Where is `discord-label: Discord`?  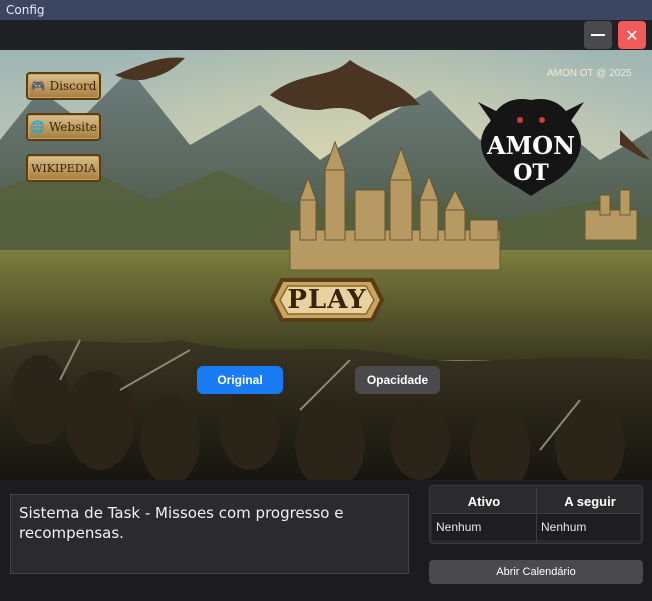 discord-label: Discord is located at coordinates (73, 86).